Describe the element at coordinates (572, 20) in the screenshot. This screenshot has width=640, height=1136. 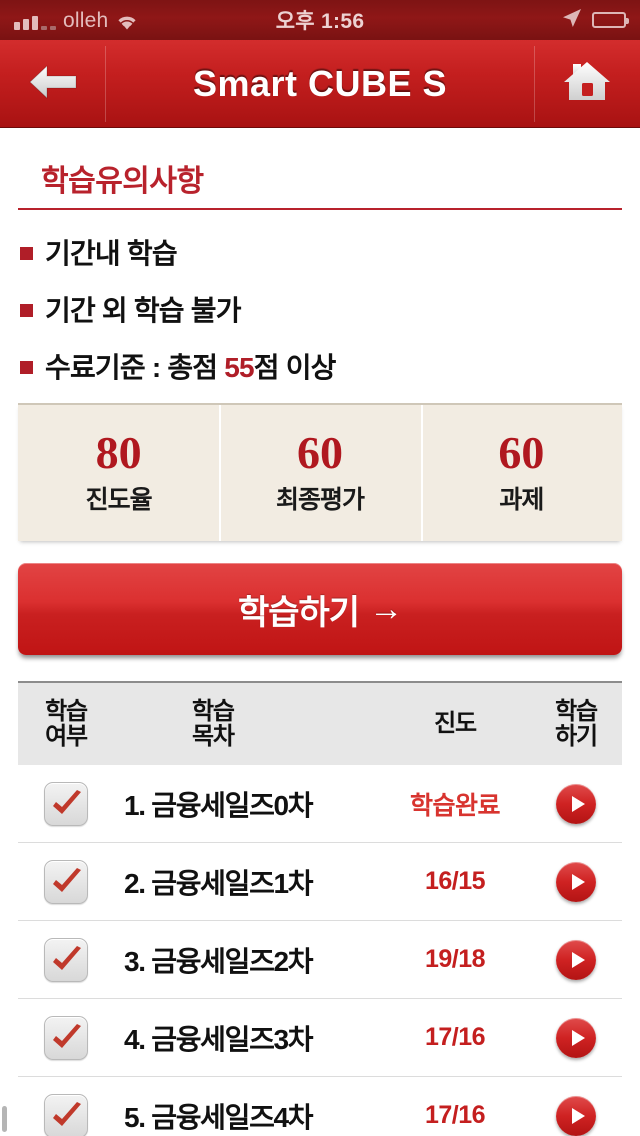
I see `location-arrow-icon` at that location.